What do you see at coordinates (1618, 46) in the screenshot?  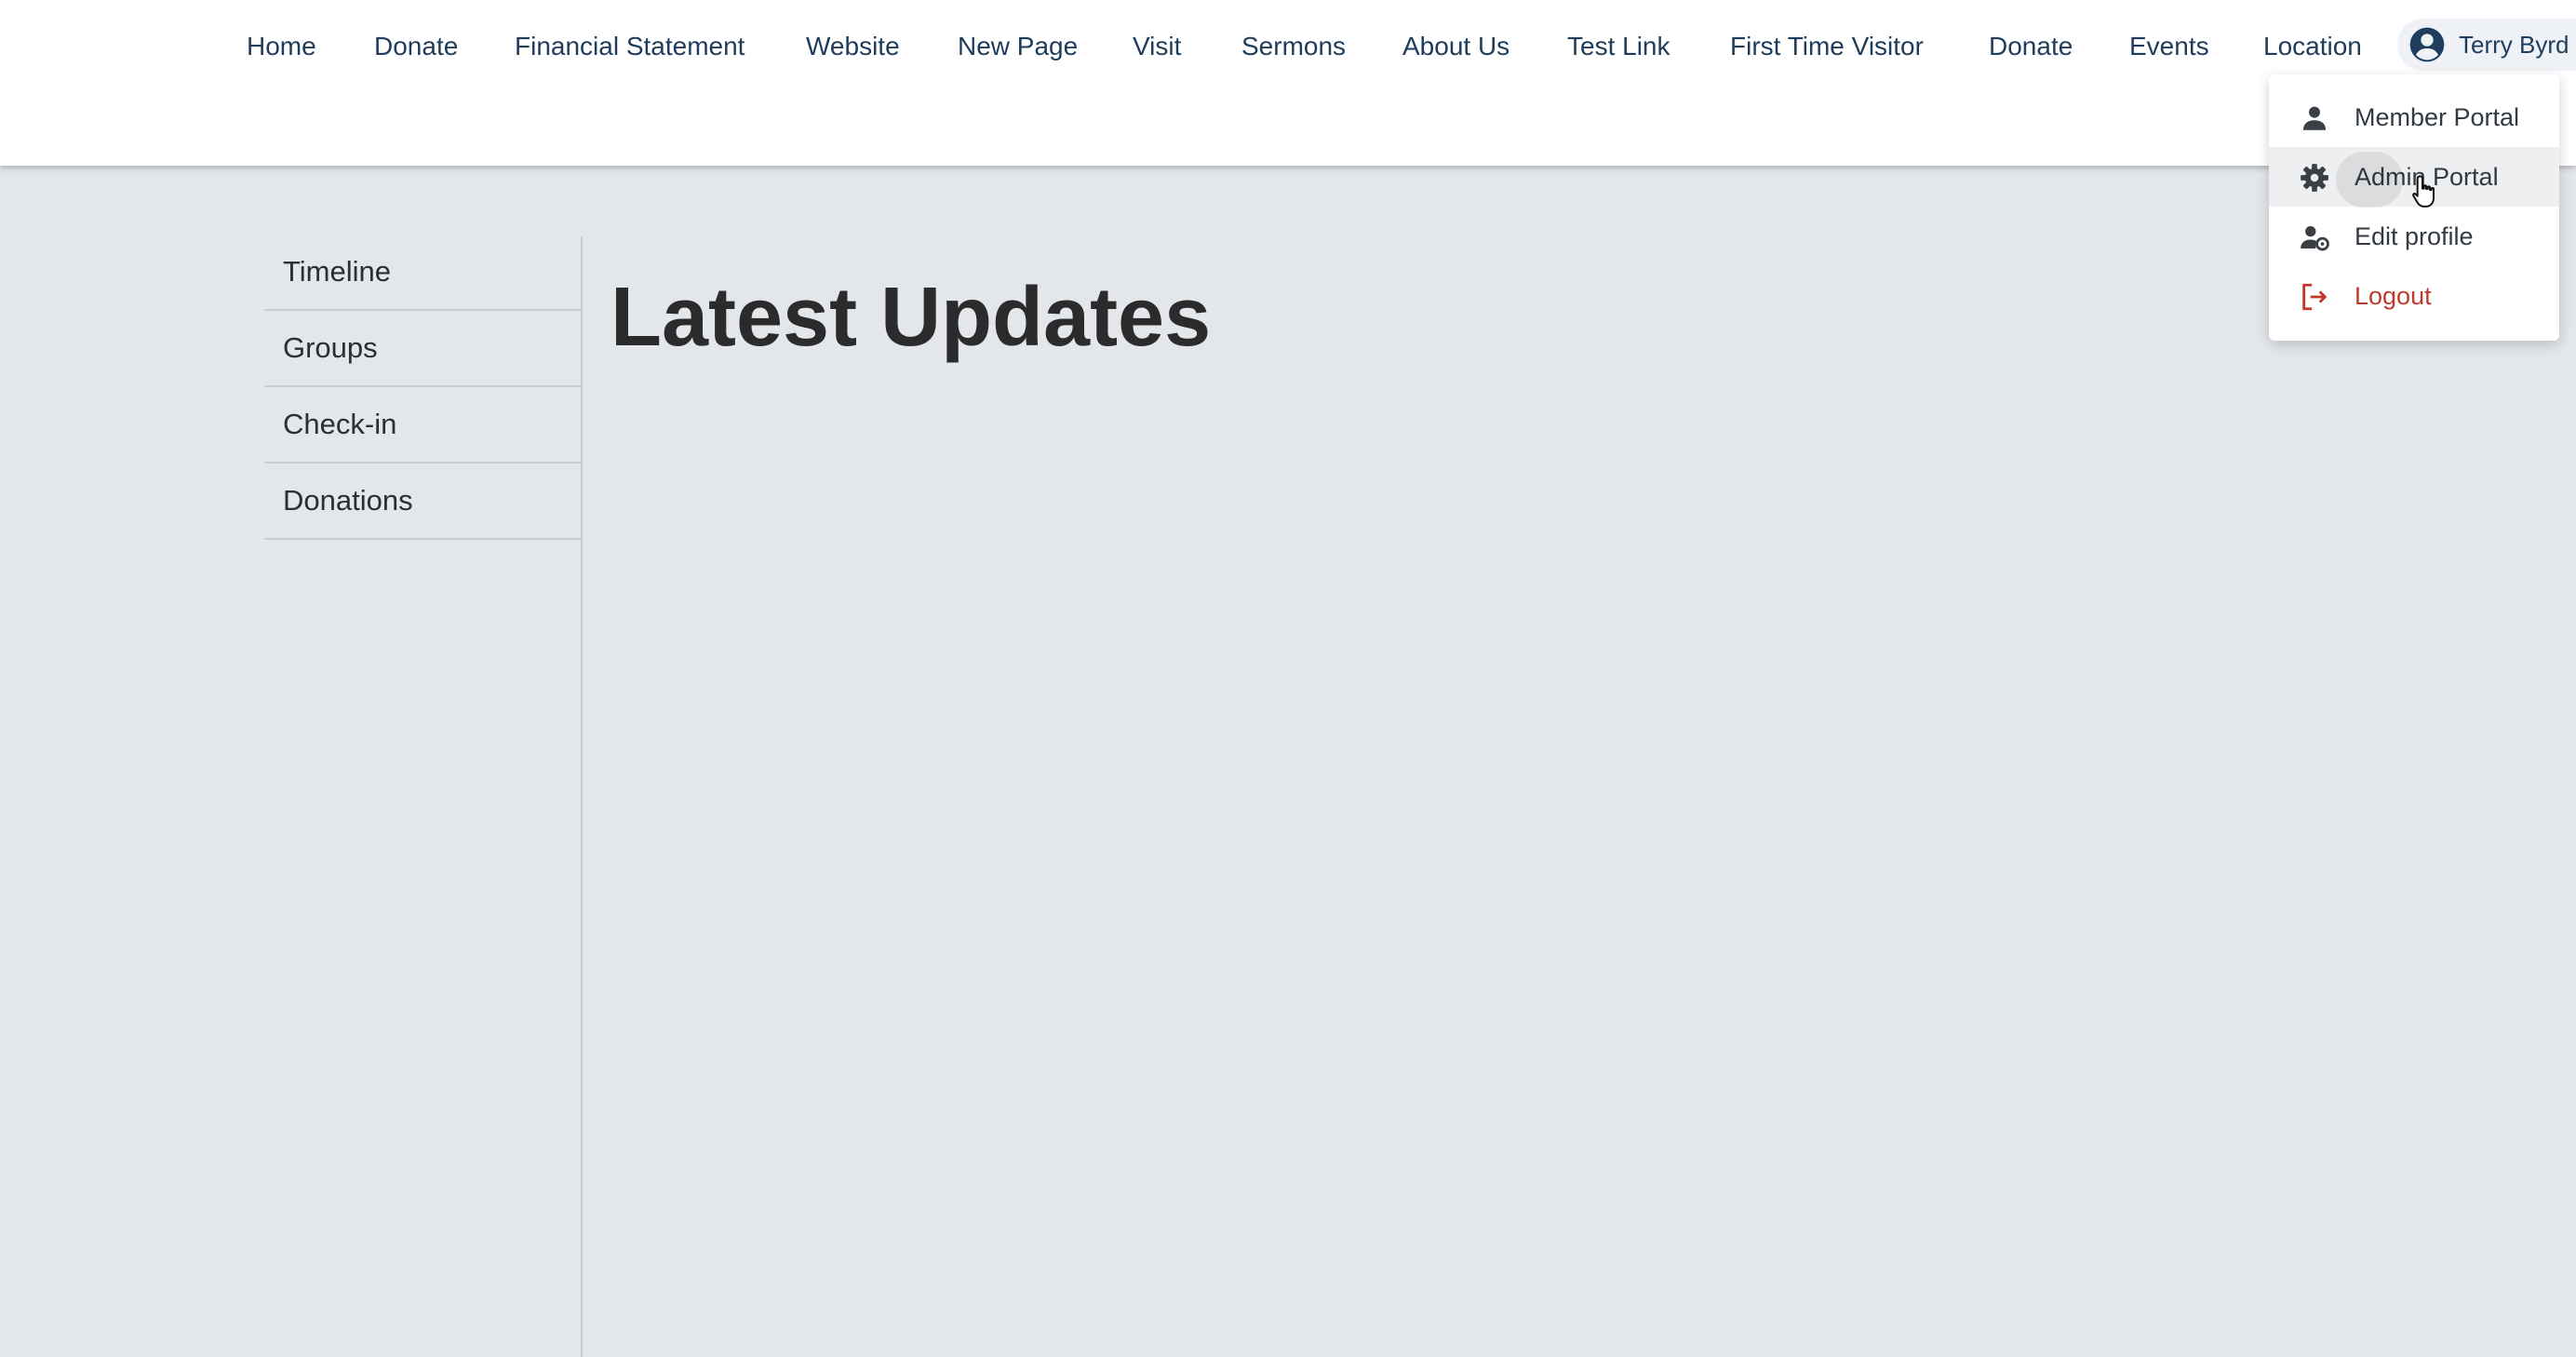 I see `nav-link-test-link: Test Link` at bounding box center [1618, 46].